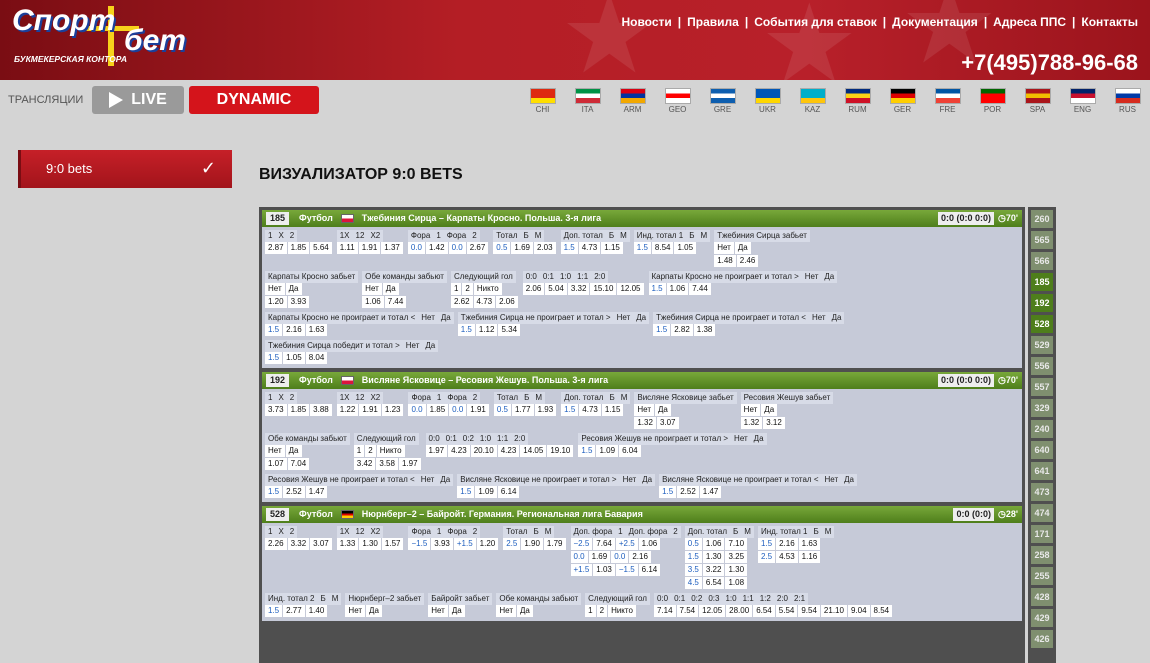  Describe the element at coordinates (393, 410) in the screenshot. I see `odds-cell: 1.23` at that location.